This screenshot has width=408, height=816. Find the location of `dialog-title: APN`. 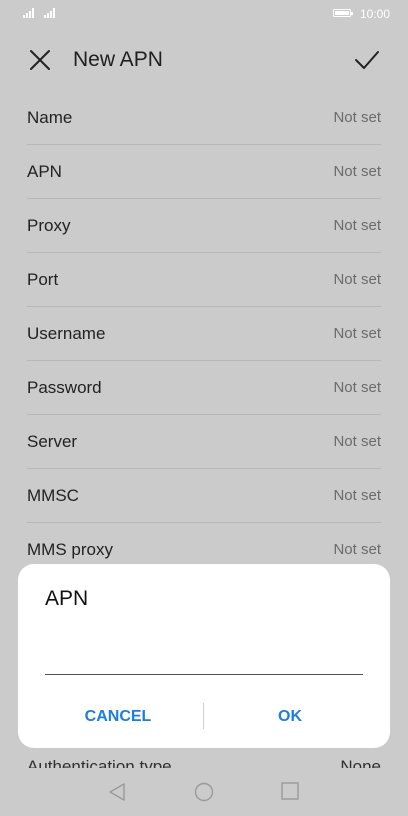

dialog-title: APN is located at coordinates (67, 598).